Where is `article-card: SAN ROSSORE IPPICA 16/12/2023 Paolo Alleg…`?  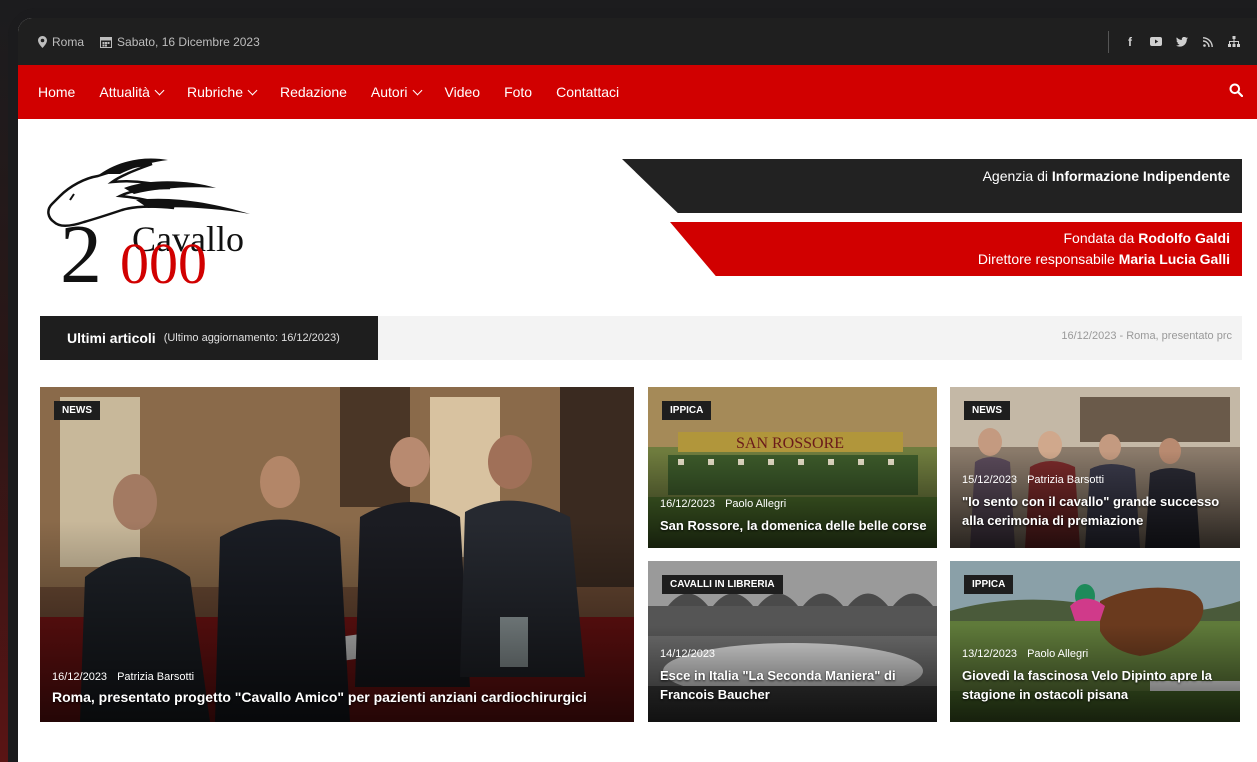 article-card: SAN ROSSORE IPPICA 16/12/2023 Paolo Alleg… is located at coordinates (792, 467).